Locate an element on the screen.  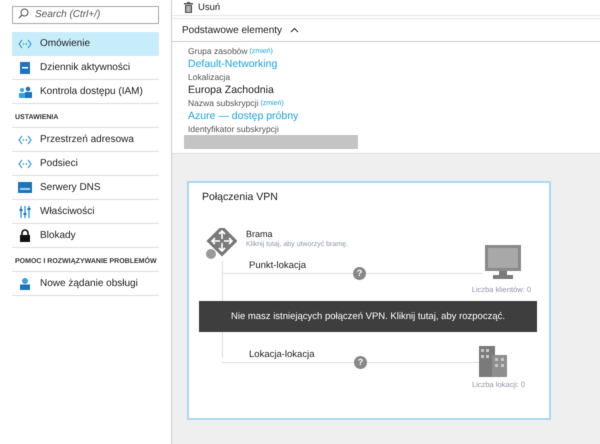
connection-label: Lokacja-lokacja is located at coordinates (281, 354).